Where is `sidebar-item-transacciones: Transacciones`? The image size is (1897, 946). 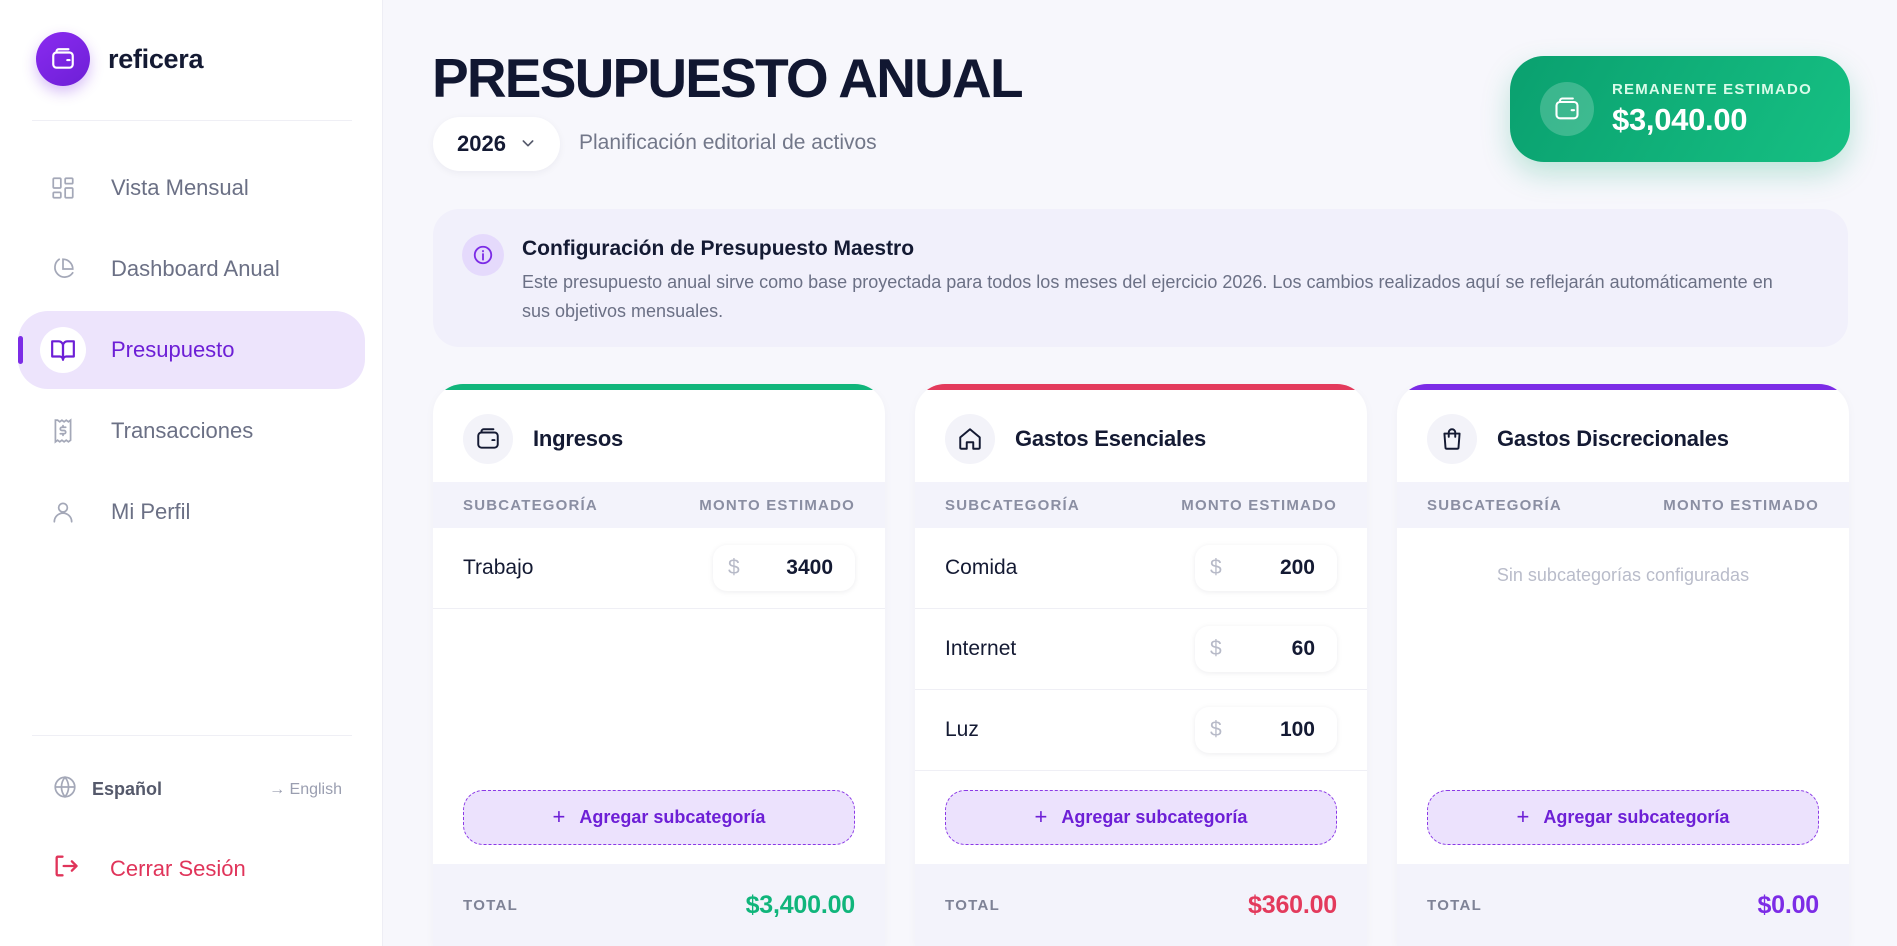 sidebar-item-transacciones: Transacciones is located at coordinates (191, 431).